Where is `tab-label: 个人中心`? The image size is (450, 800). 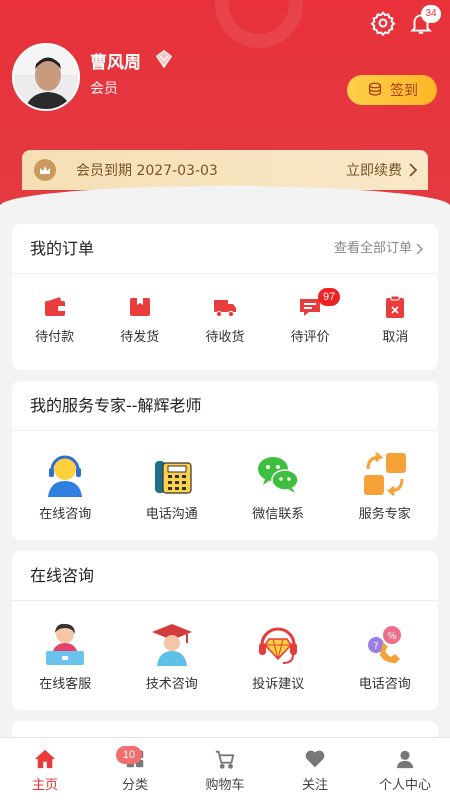 tab-label: 个人中心 is located at coordinates (404, 785).